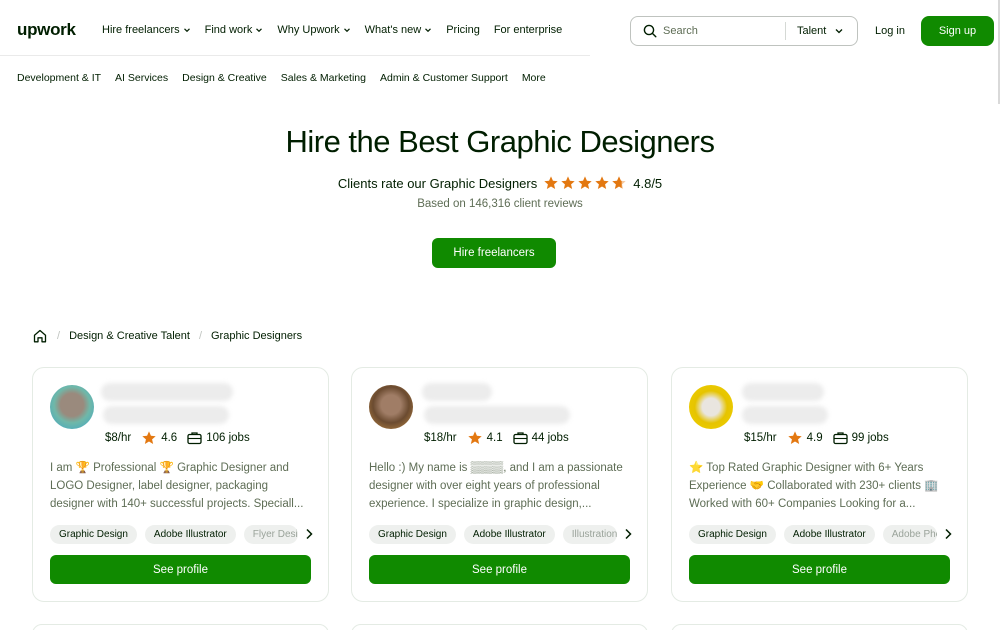 The height and width of the screenshot is (630, 1000). I want to click on login-link: Log in, so click(890, 31).